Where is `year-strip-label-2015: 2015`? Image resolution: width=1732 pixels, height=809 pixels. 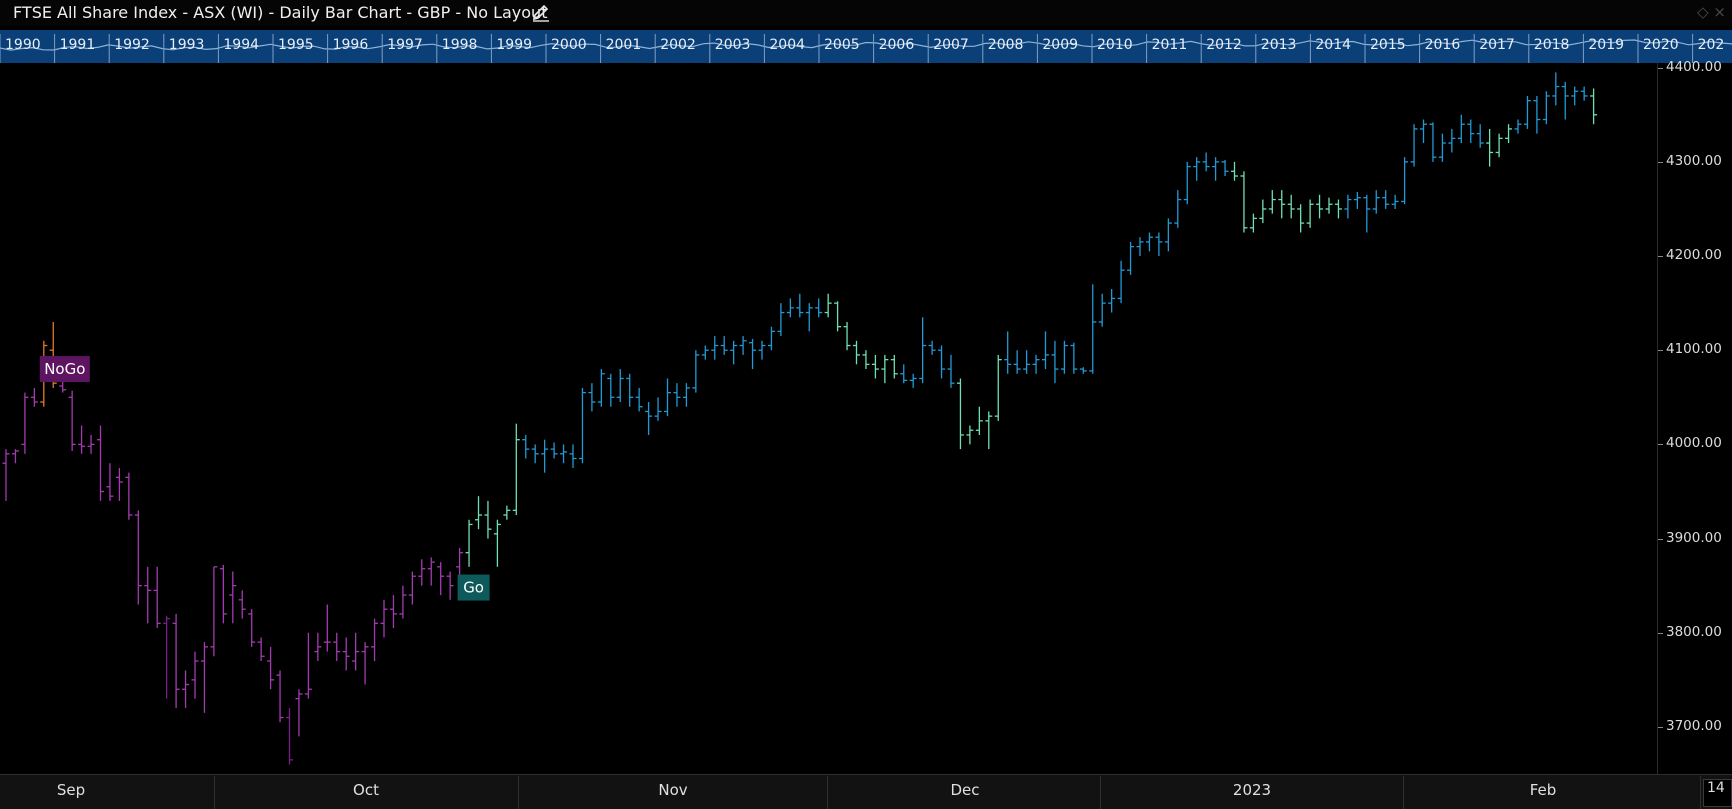
year-strip-label-2015: 2015 is located at coordinates (1388, 45).